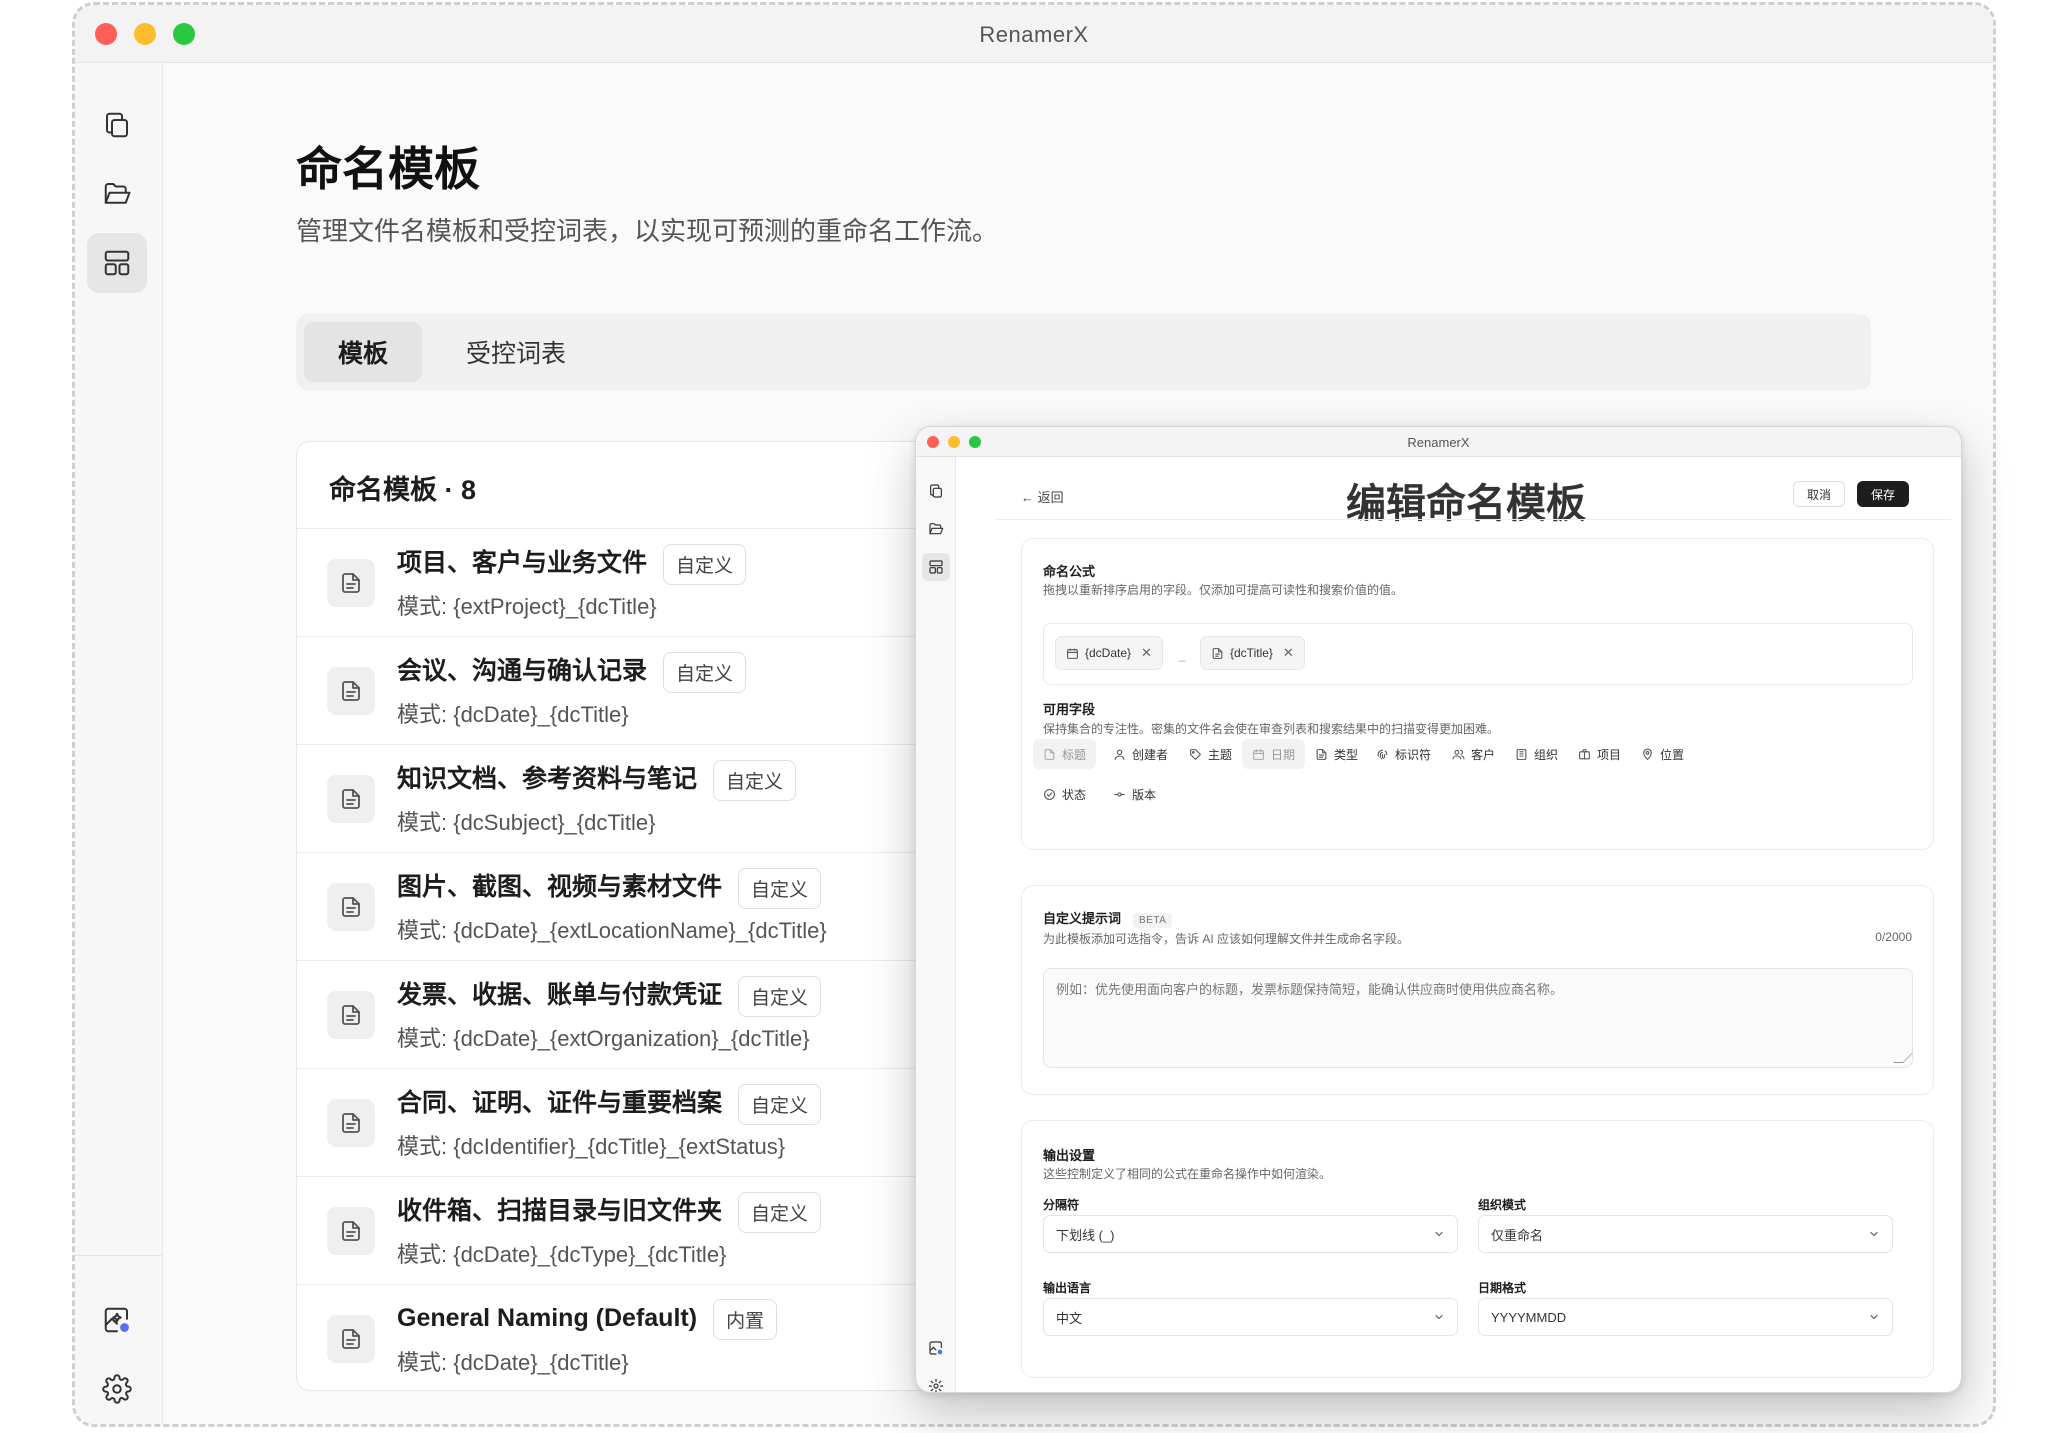  Describe the element at coordinates (363, 352) in the screenshot. I see `tab-templates: 模板` at that location.